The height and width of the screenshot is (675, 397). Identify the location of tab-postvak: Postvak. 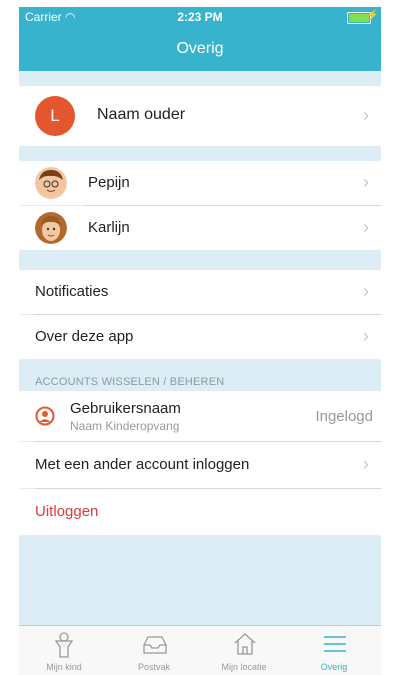
(154, 650).